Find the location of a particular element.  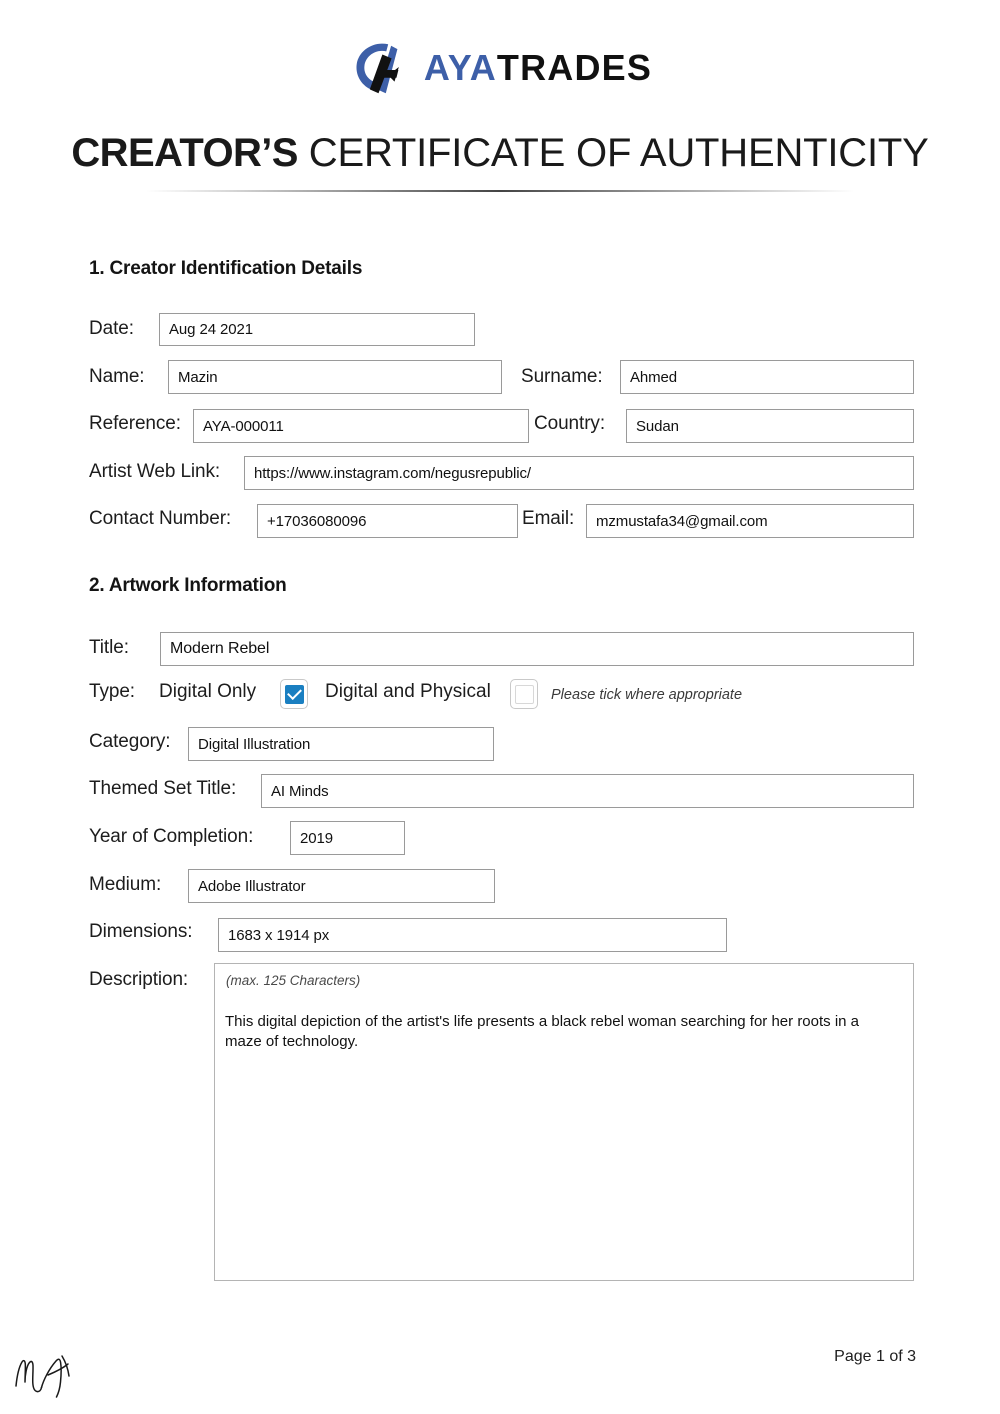

country-label: Country: is located at coordinates (570, 423).